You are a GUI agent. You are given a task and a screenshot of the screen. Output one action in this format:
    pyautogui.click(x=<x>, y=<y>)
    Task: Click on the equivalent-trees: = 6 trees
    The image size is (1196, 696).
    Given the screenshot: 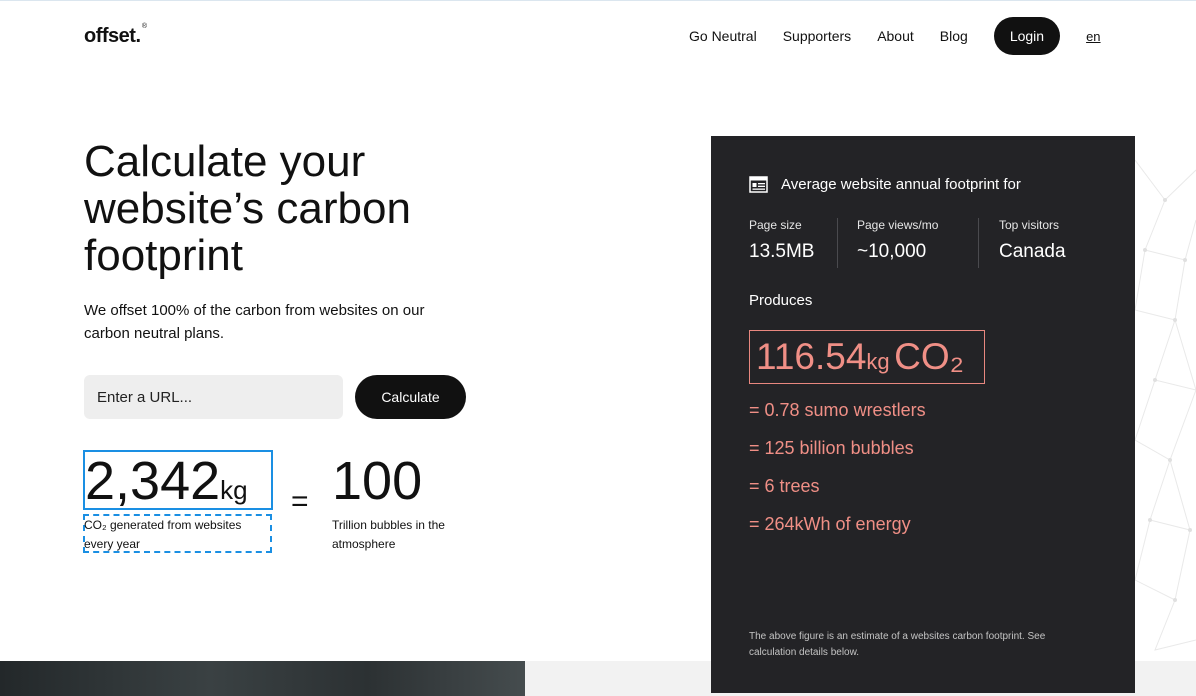 What is the action you would take?
    pyautogui.click(x=784, y=486)
    